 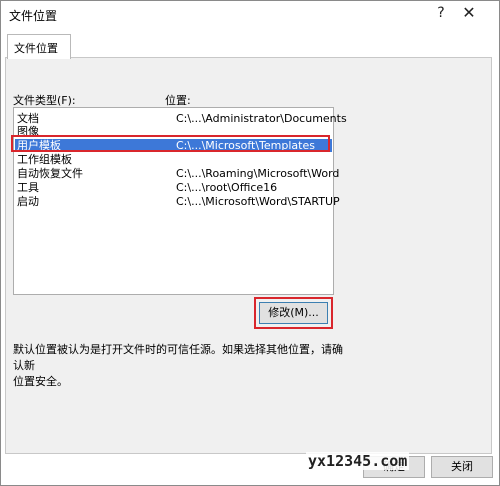 I want to click on tab-file-locations: 文件位置, so click(x=39, y=46).